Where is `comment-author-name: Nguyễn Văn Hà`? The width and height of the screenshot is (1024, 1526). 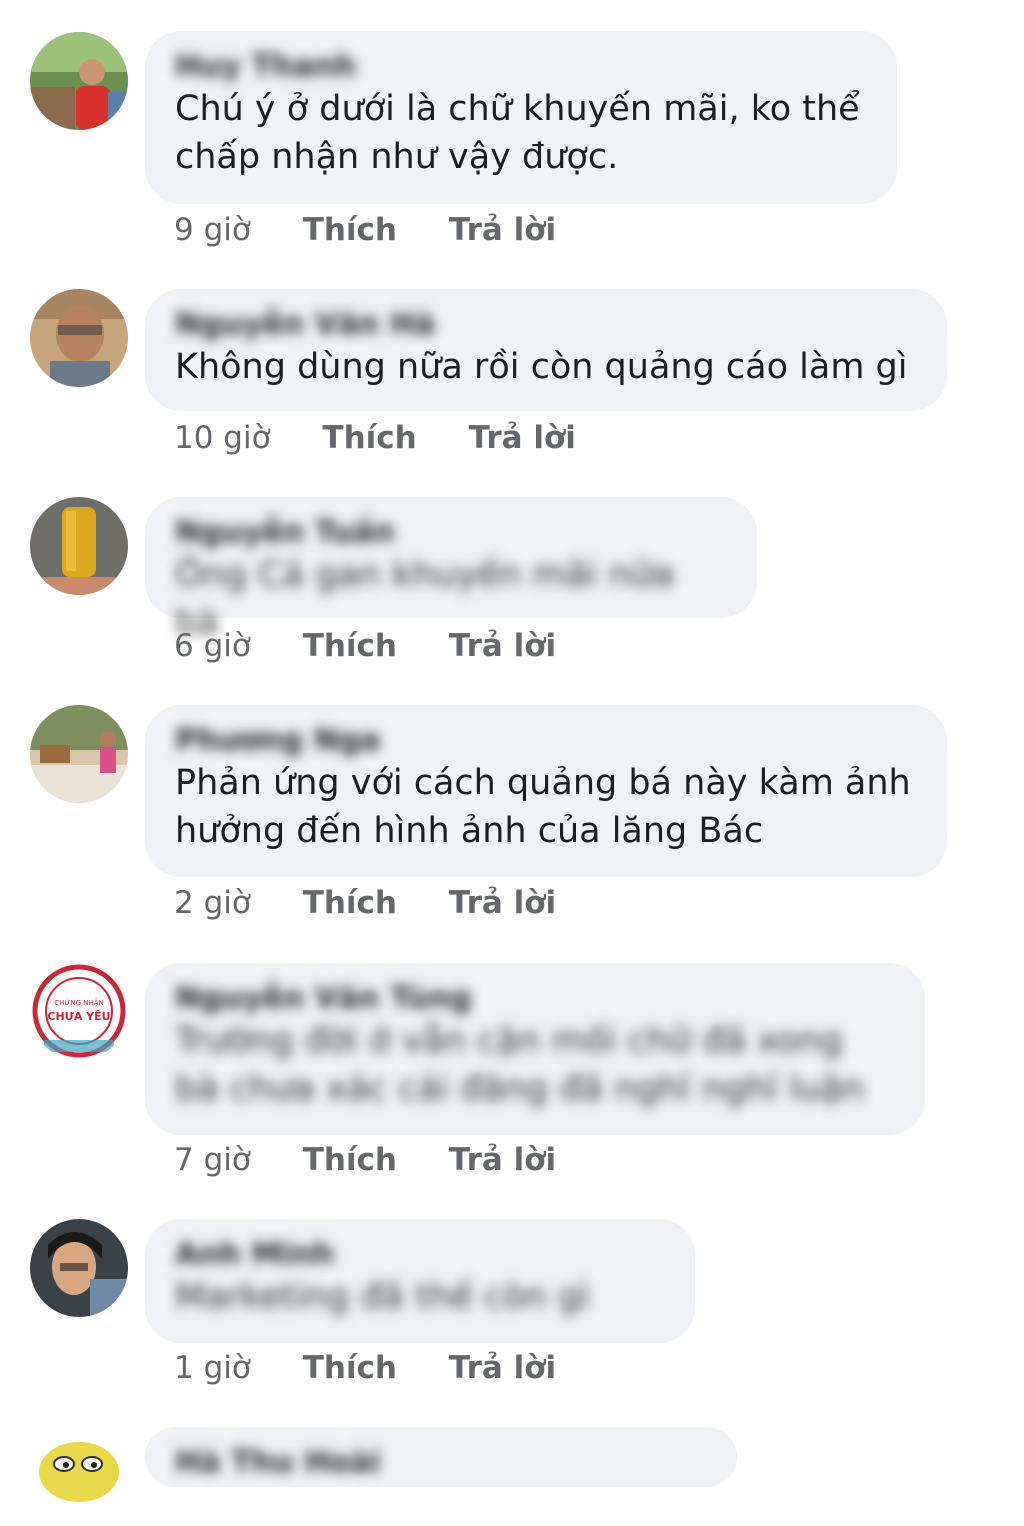 comment-author-name: Nguyễn Văn Hà is located at coordinates (546, 325).